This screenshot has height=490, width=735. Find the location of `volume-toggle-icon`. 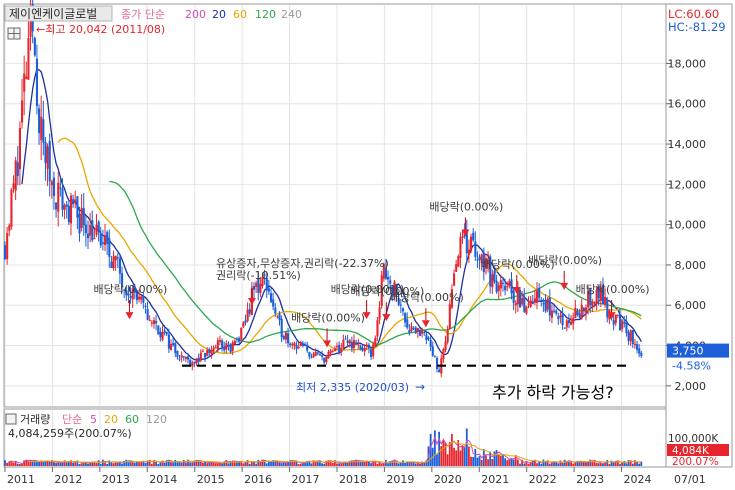

volume-toggle-icon is located at coordinates (11, 419).